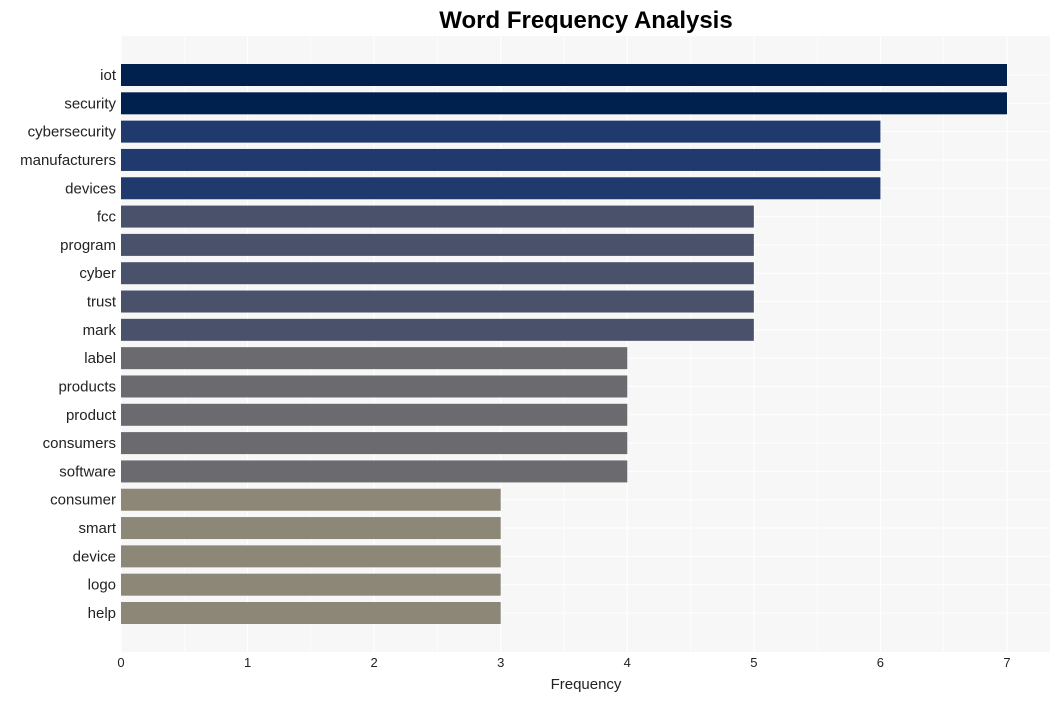  I want to click on bar-cybersecurity, so click(501, 131).